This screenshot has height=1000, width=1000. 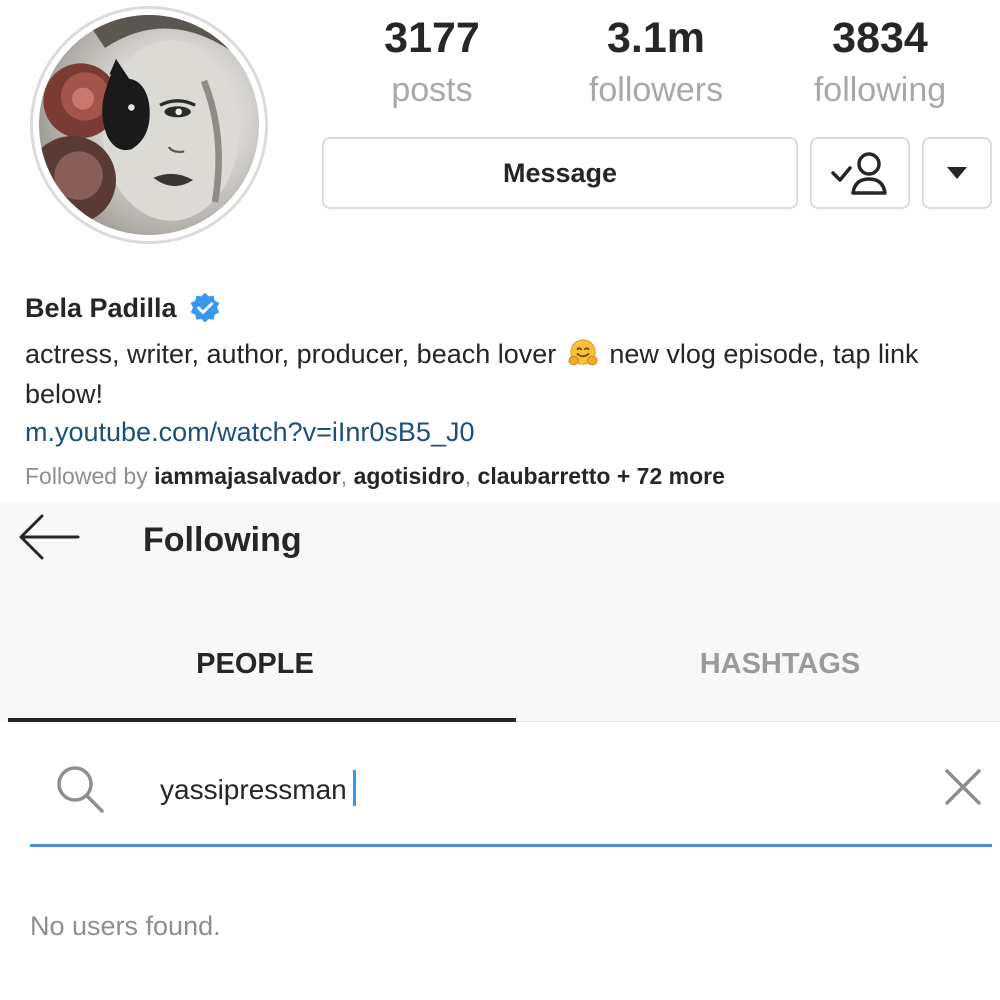 What do you see at coordinates (204, 307) in the screenshot?
I see `verified-badge-icon` at bounding box center [204, 307].